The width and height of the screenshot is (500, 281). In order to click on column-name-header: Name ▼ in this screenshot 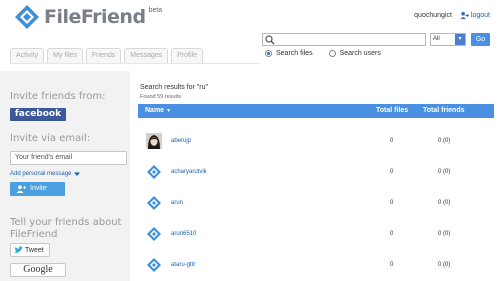, I will do `click(158, 111)`.